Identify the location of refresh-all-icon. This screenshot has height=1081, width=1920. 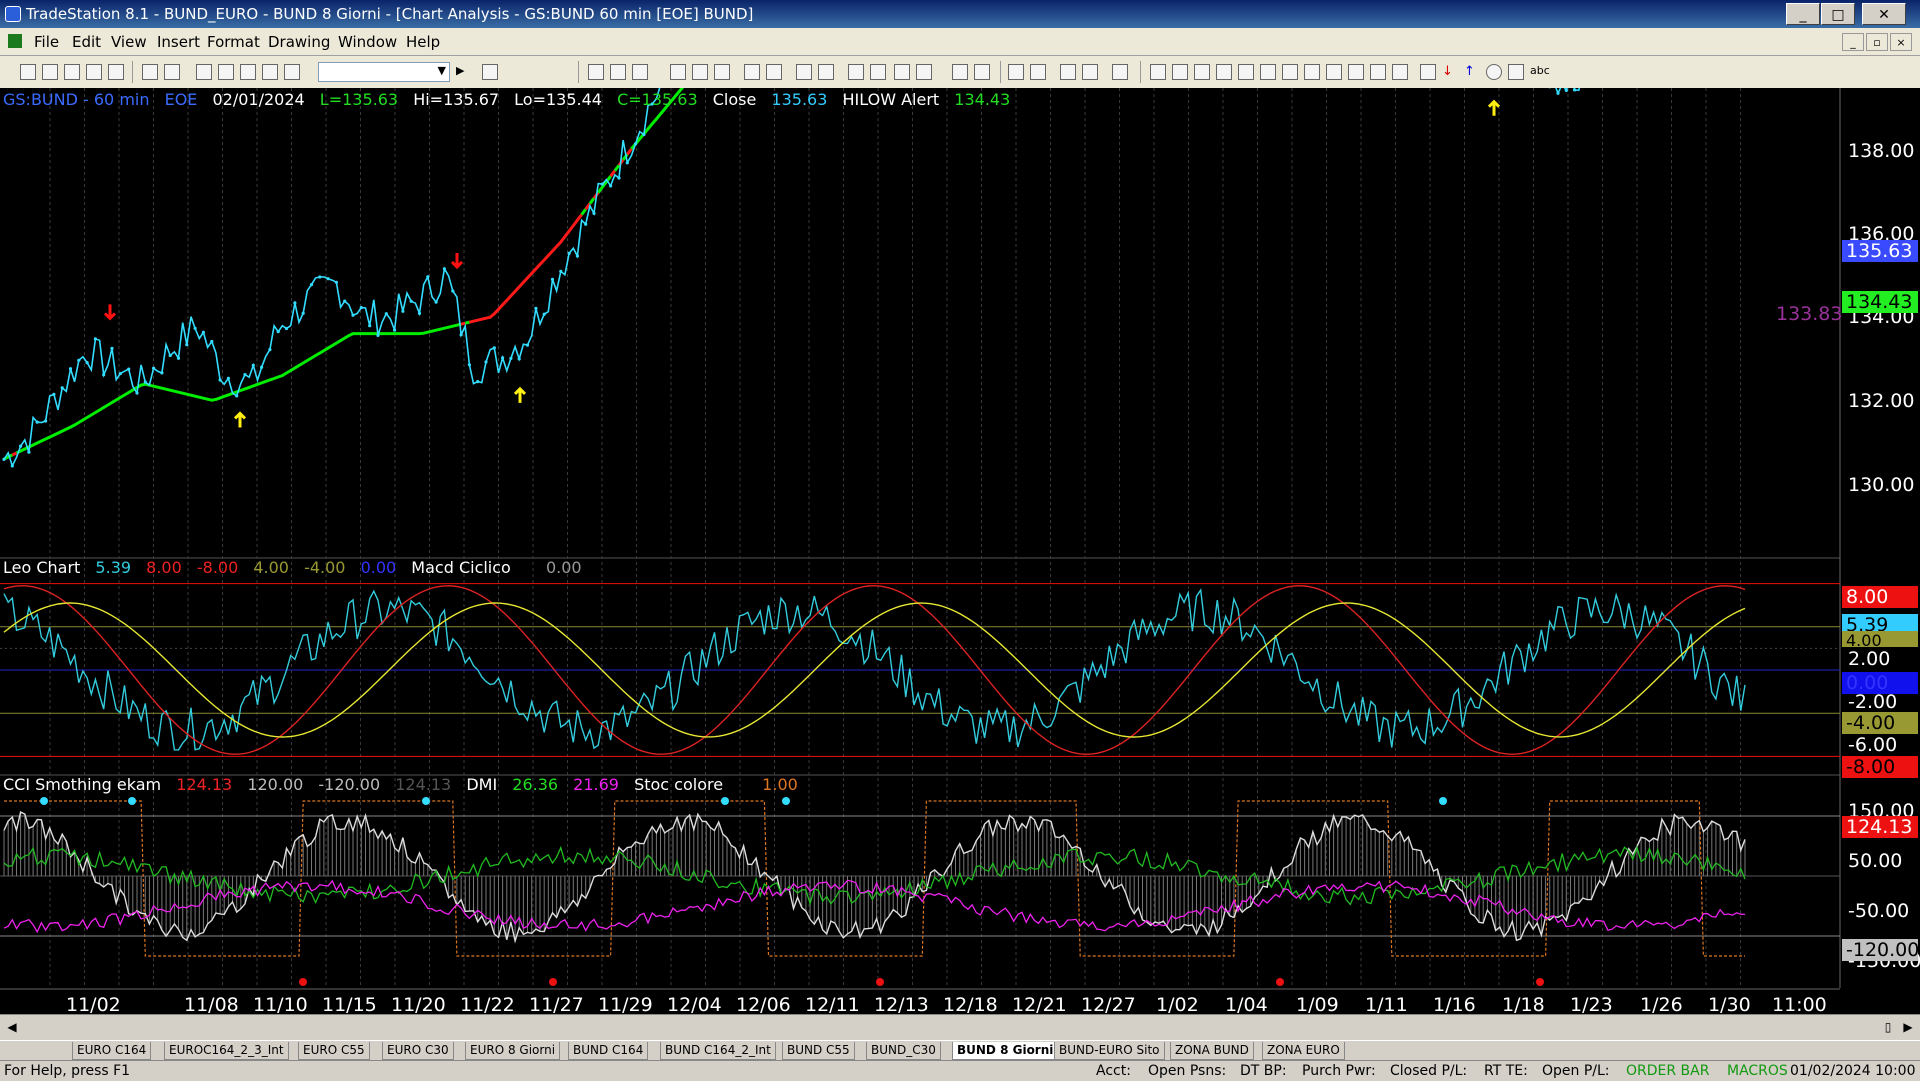
(226, 72).